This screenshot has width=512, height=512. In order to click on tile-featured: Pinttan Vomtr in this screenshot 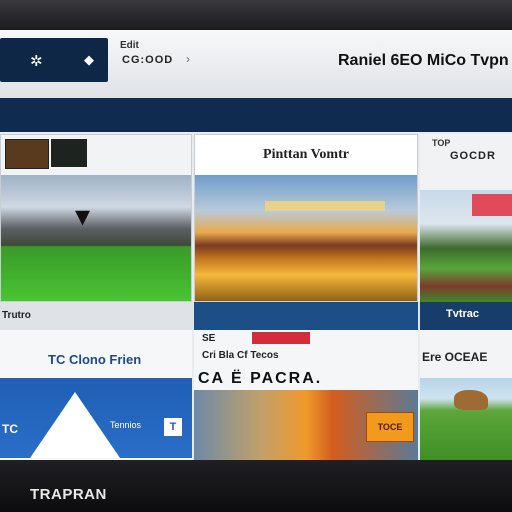, I will do `click(306, 218)`.